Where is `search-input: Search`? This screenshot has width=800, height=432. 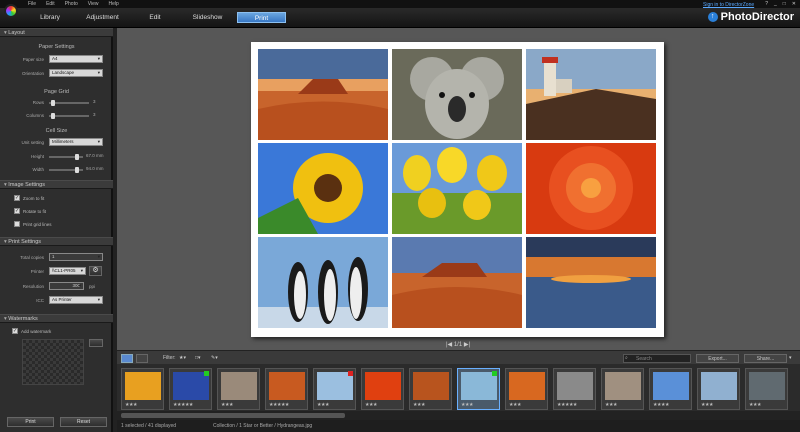
search-input: Search is located at coordinates (657, 358).